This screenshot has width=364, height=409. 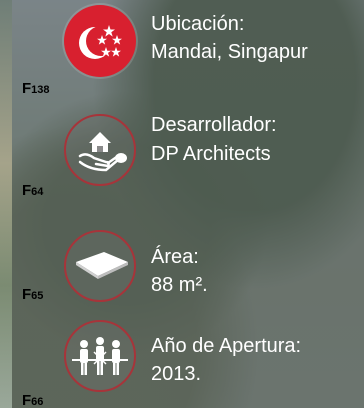 I want to click on opening-value: 2013., so click(x=176, y=374).